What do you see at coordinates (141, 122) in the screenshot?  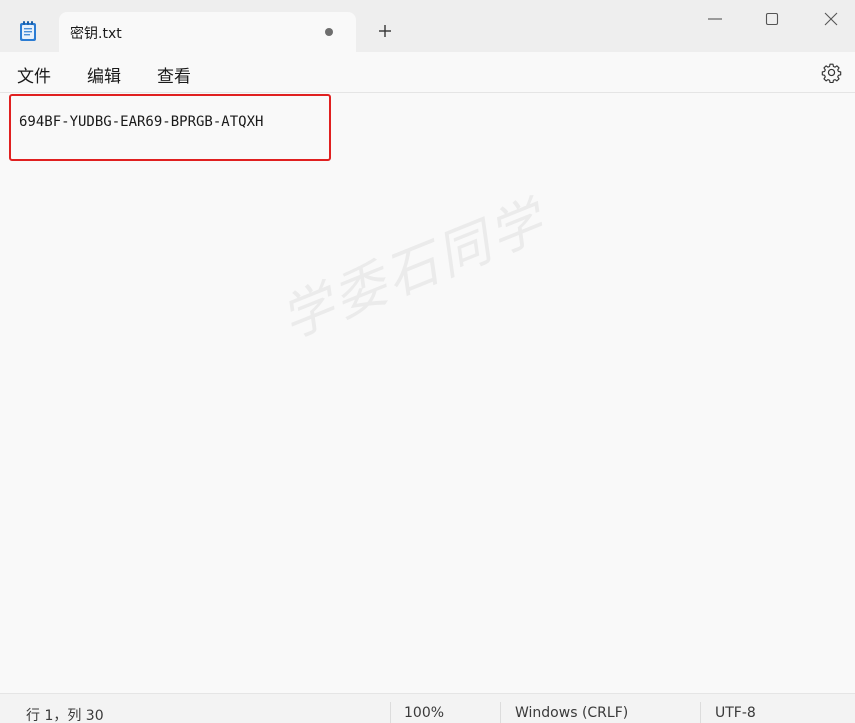 I see `editor-content: 694BF-YUDBG-EAR69-BPRGB-ATQXH` at bounding box center [141, 122].